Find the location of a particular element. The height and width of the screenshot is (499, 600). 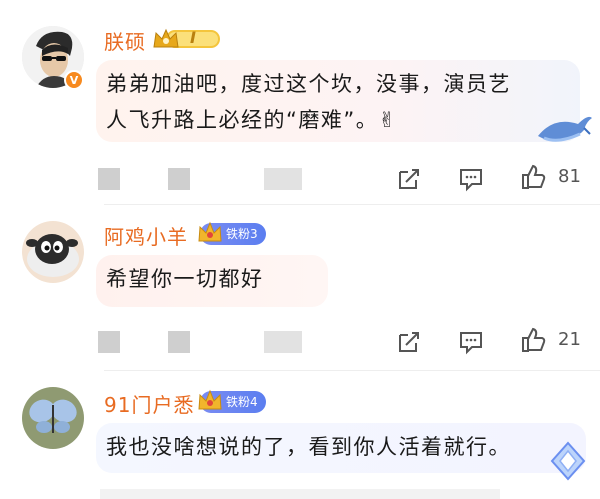

comment-actions: 21 is located at coordinates (300, 342).